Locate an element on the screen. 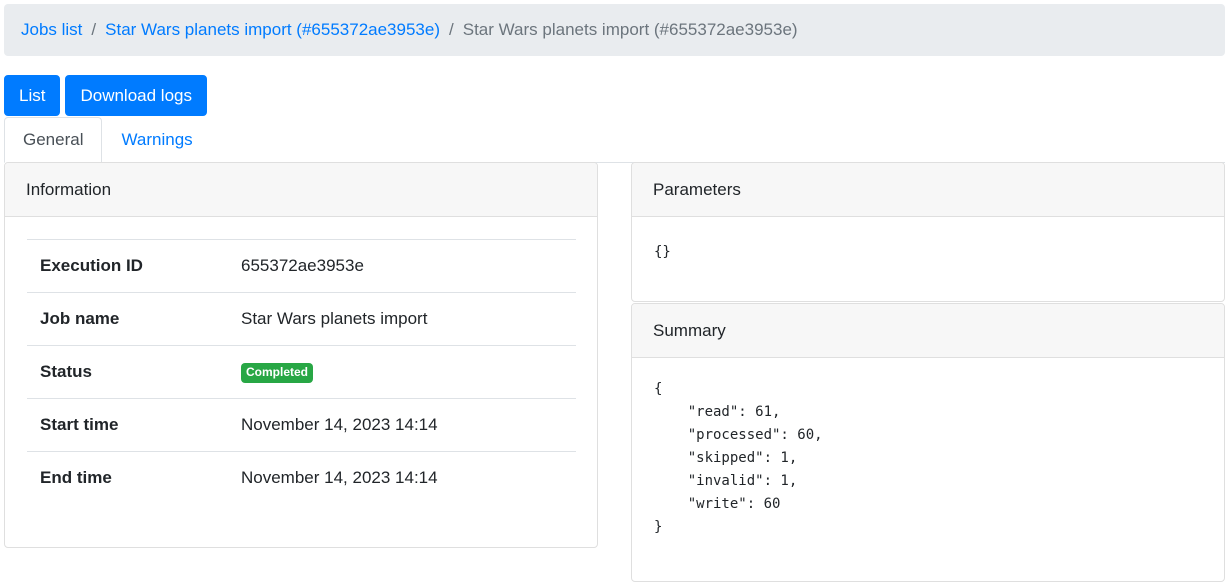 This screenshot has height=586, width=1229. row-value-execution-id: 655372ae3953e is located at coordinates (402, 266).